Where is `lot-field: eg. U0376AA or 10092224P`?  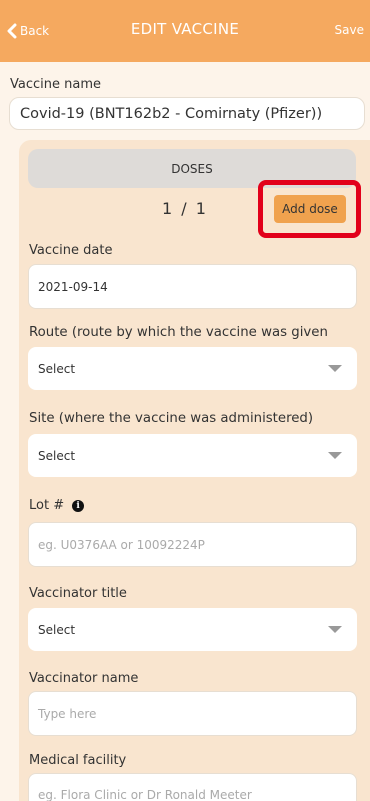 lot-field: eg. U0376AA or 10092224P is located at coordinates (192, 544).